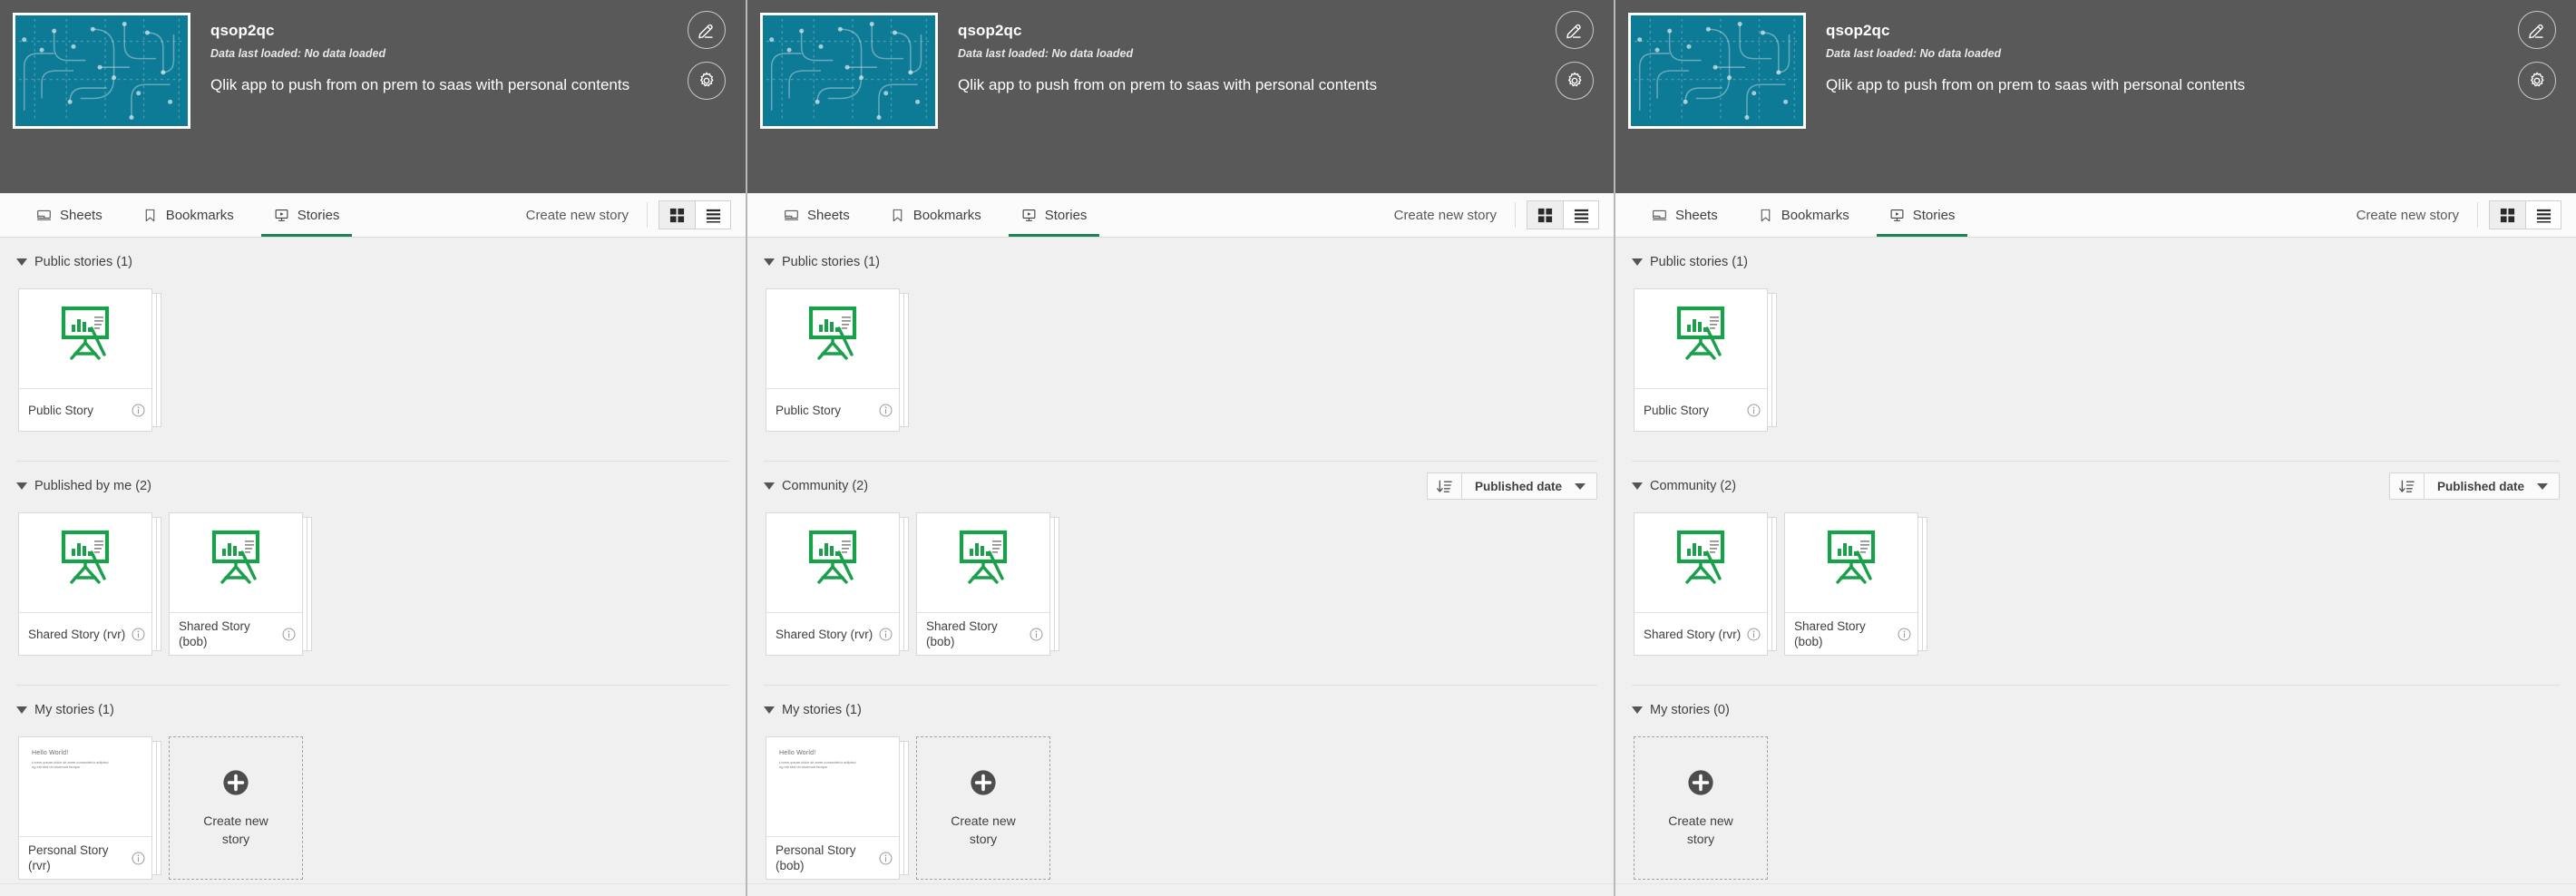 This screenshot has width=2576, height=896. What do you see at coordinates (824, 634) in the screenshot?
I see `story-card-name: Shared Story (rvr)` at bounding box center [824, 634].